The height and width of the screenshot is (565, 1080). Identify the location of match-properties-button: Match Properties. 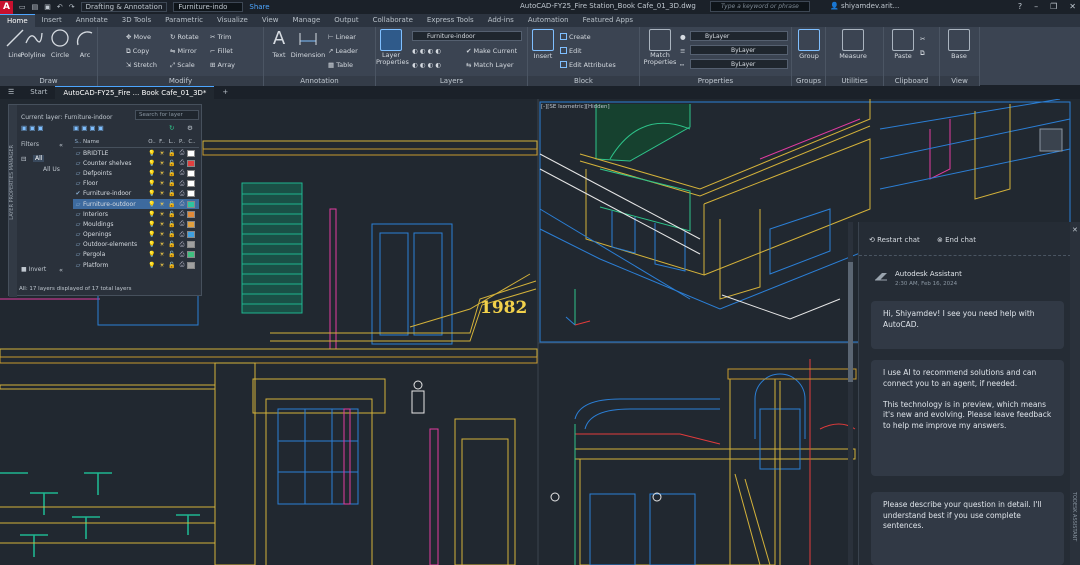
(660, 46).